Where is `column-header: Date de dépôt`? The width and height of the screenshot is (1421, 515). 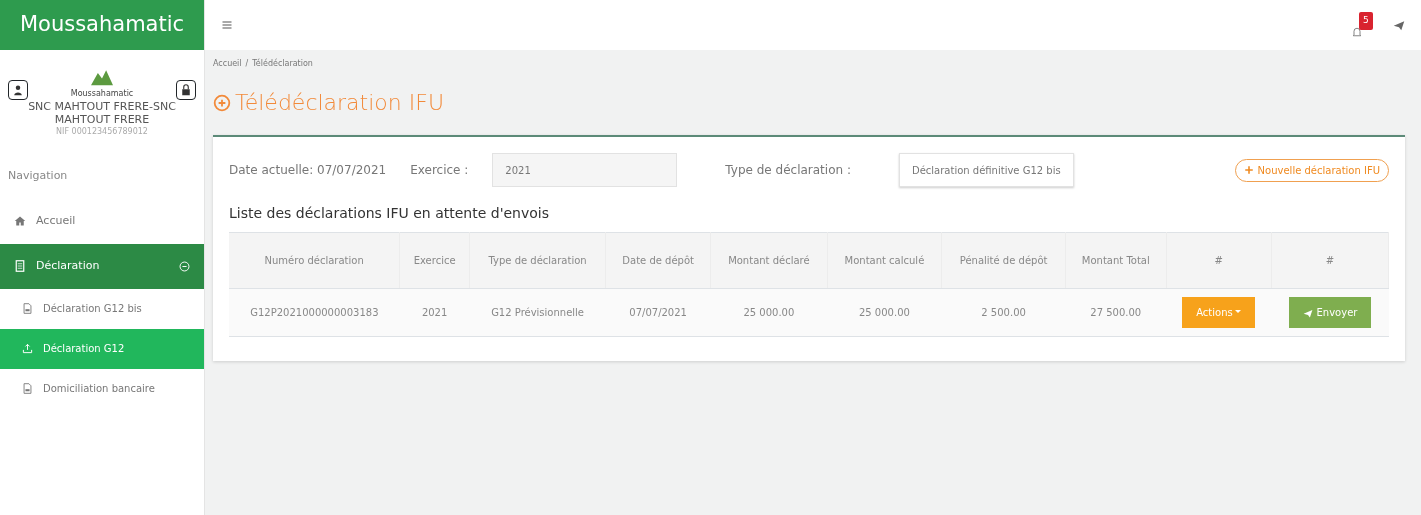 column-header: Date de dépôt is located at coordinates (658, 260).